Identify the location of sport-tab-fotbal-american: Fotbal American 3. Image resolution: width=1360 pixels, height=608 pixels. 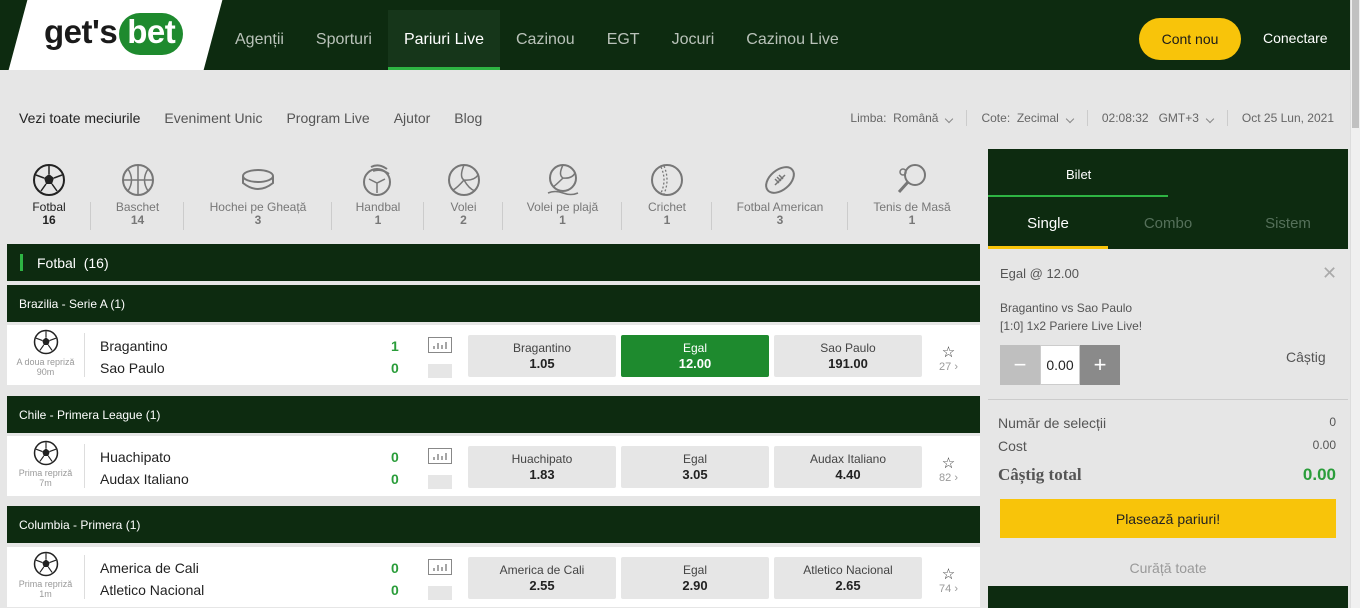
(780, 194).